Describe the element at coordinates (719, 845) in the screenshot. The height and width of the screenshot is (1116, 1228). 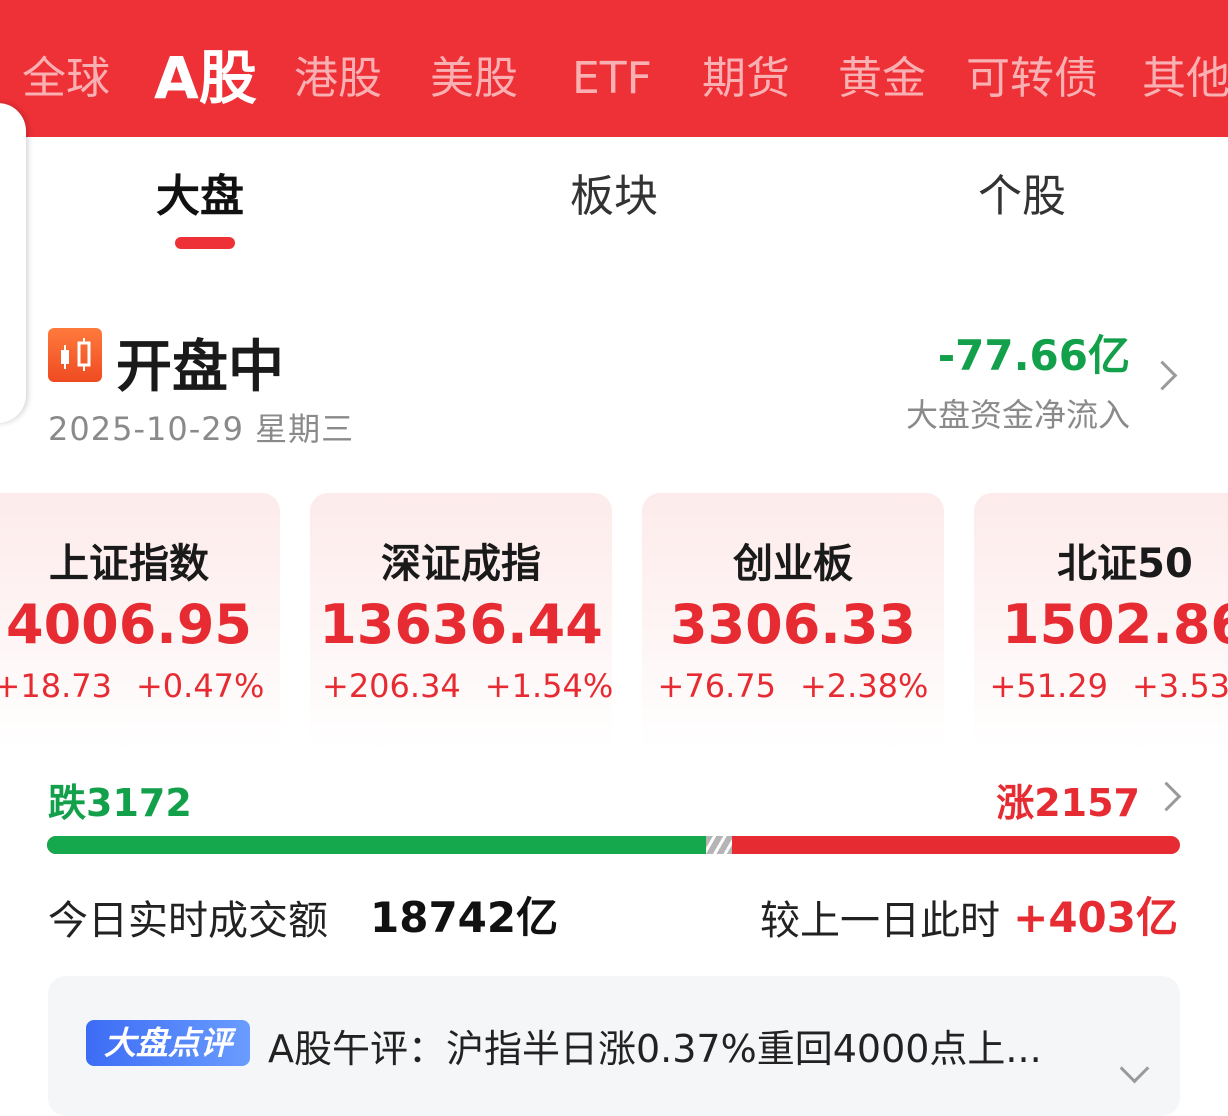
I see `breadth-flat-segment` at that location.